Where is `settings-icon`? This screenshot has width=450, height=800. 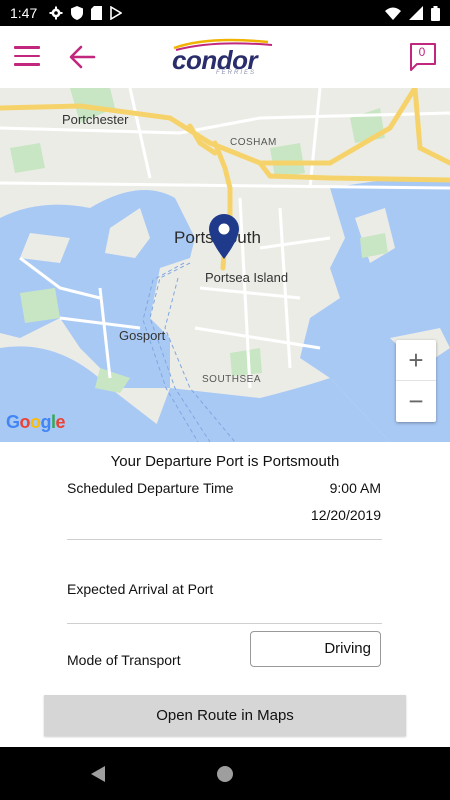 settings-icon is located at coordinates (56, 13).